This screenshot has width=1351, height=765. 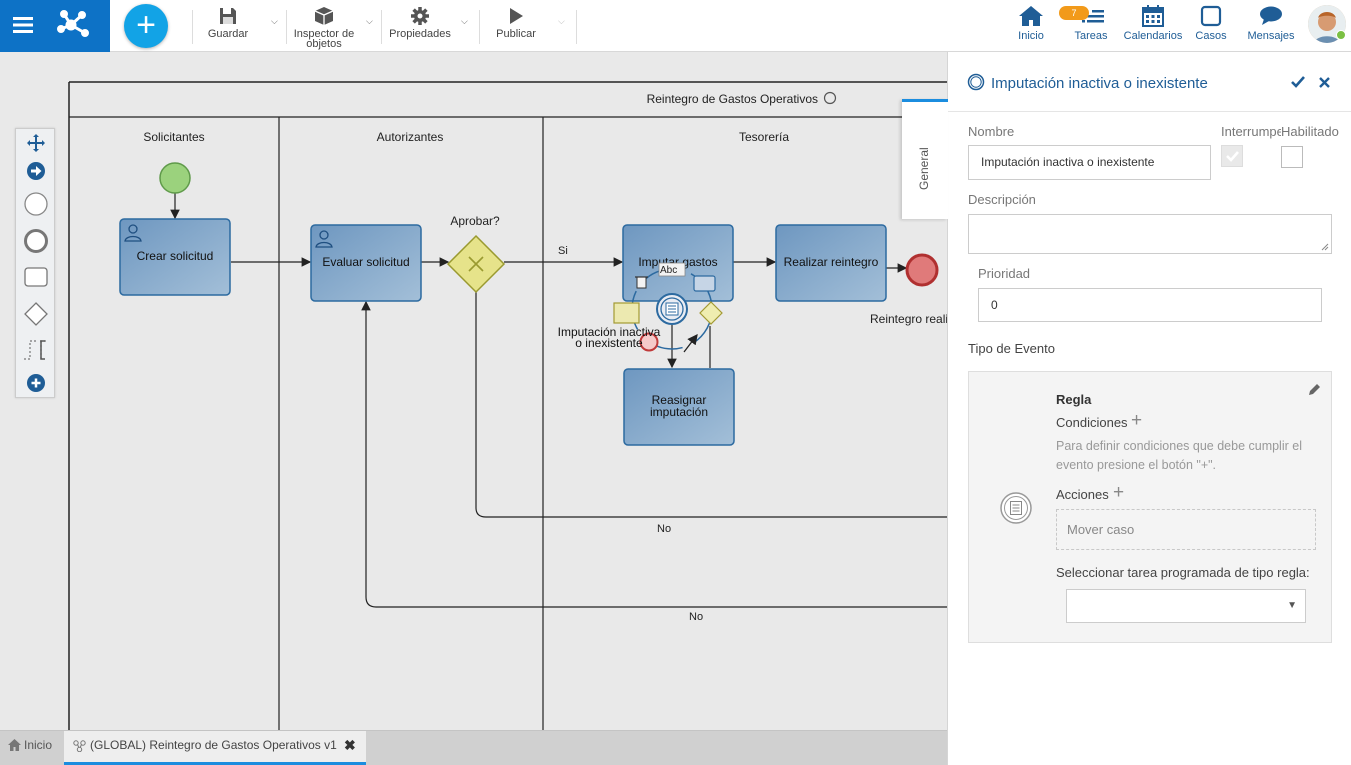 I want to click on gateway-label: Aprobar?, so click(x=475, y=221).